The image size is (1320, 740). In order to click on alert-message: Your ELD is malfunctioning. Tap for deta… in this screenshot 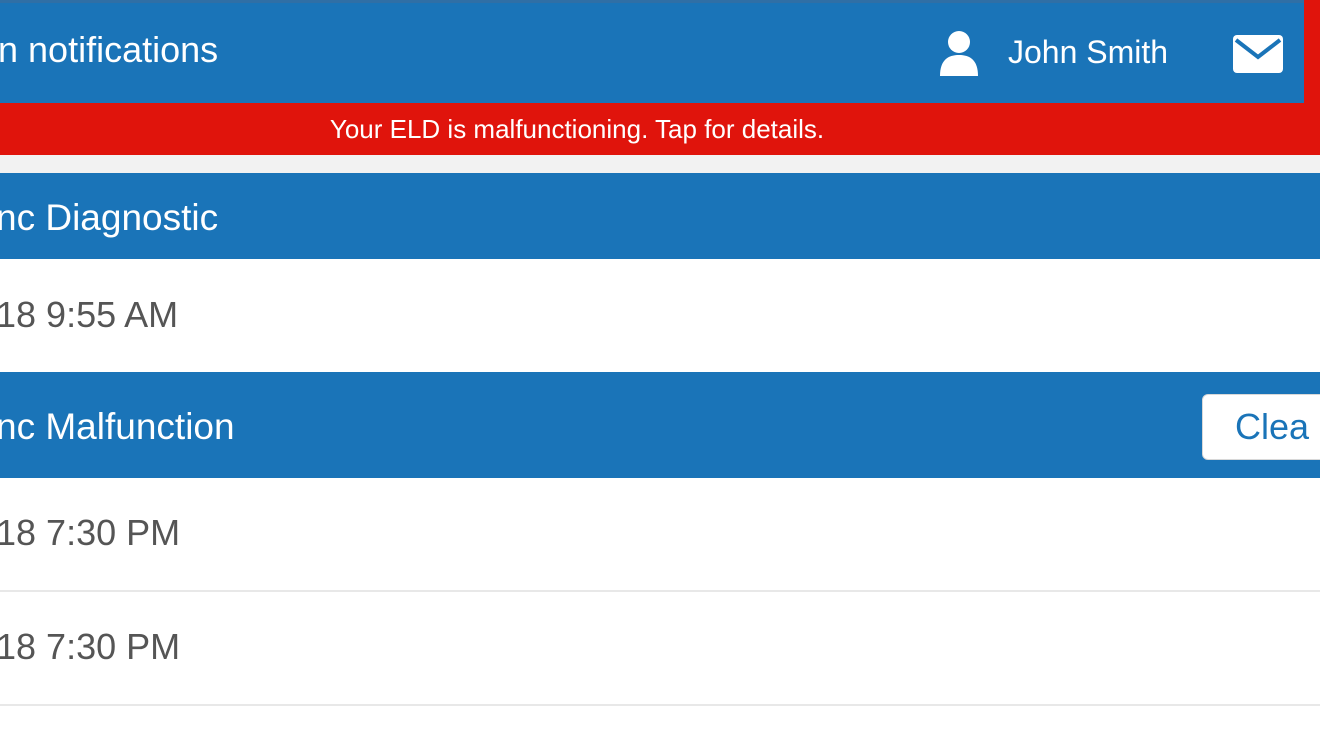, I will do `click(577, 129)`.